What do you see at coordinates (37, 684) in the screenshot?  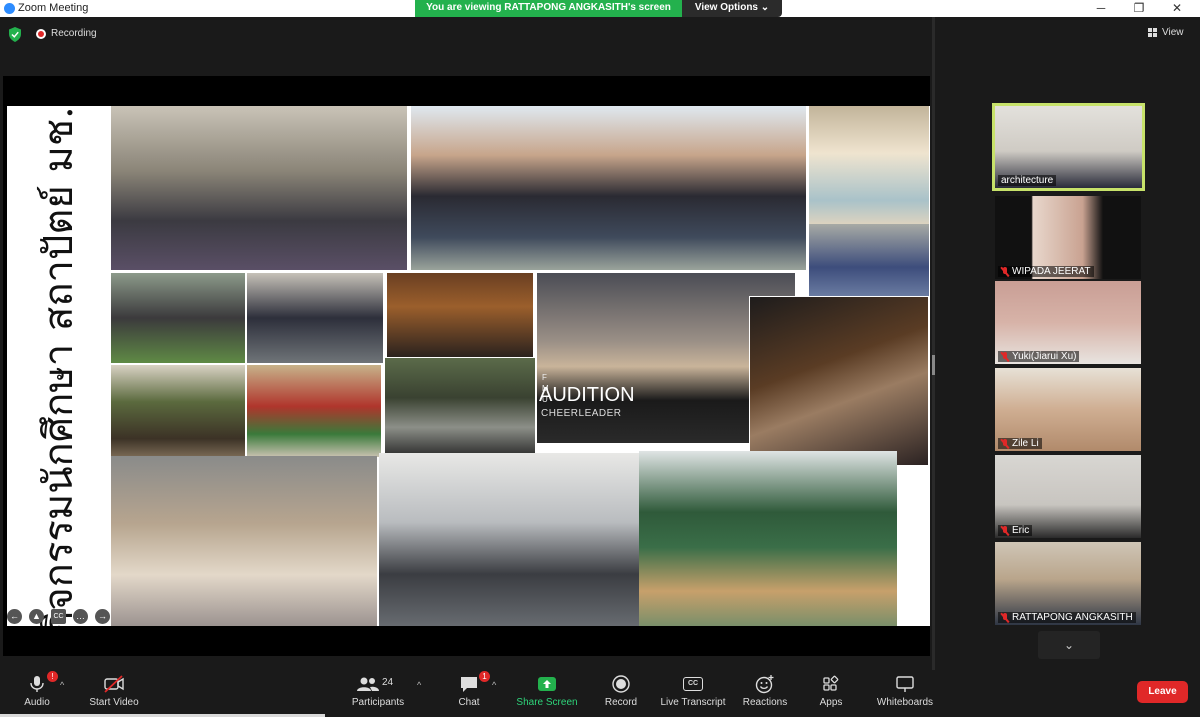 I see `microphone-icon` at bounding box center [37, 684].